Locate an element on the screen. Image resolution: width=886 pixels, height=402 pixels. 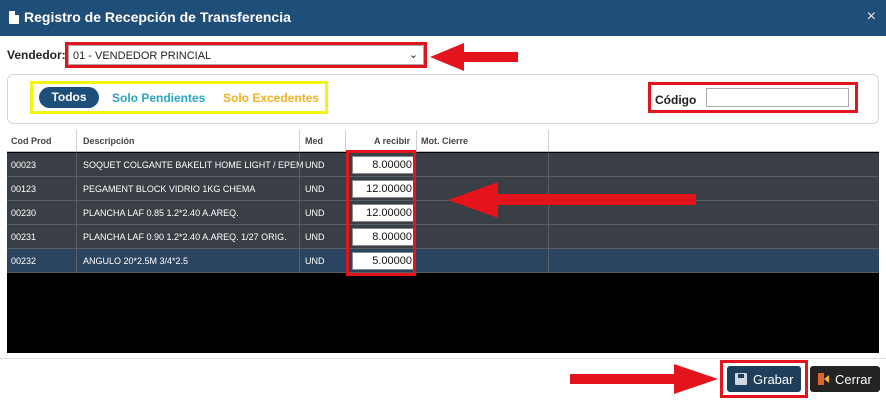
col-cod-prod: Cod Prod is located at coordinates (31, 141).